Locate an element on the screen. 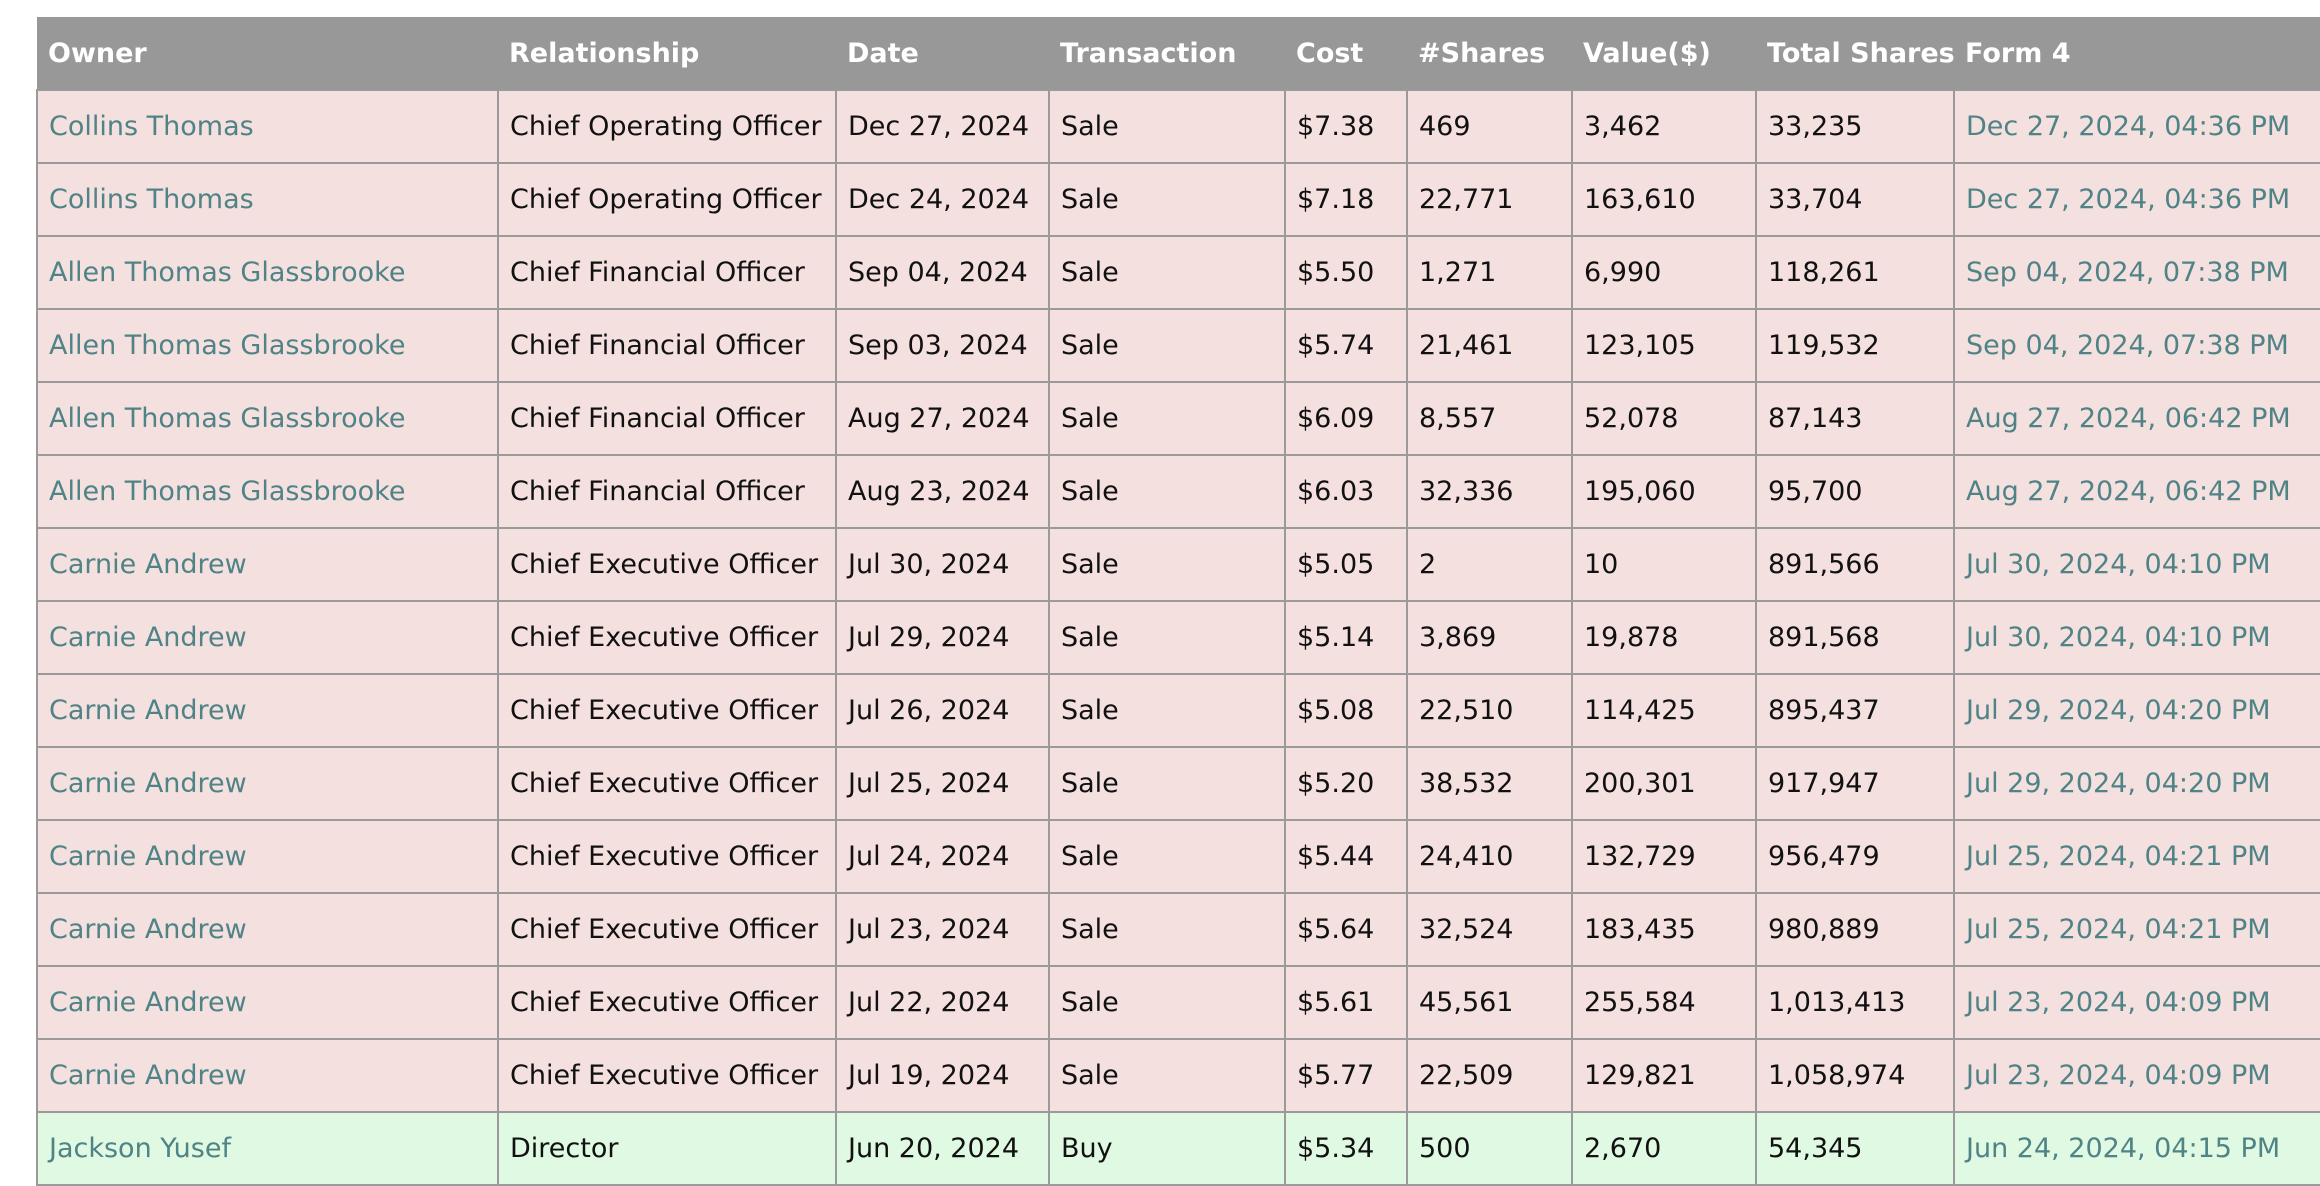 This screenshot has height=1186, width=2320. column-header-form4: Form 4 is located at coordinates (2137, 53).